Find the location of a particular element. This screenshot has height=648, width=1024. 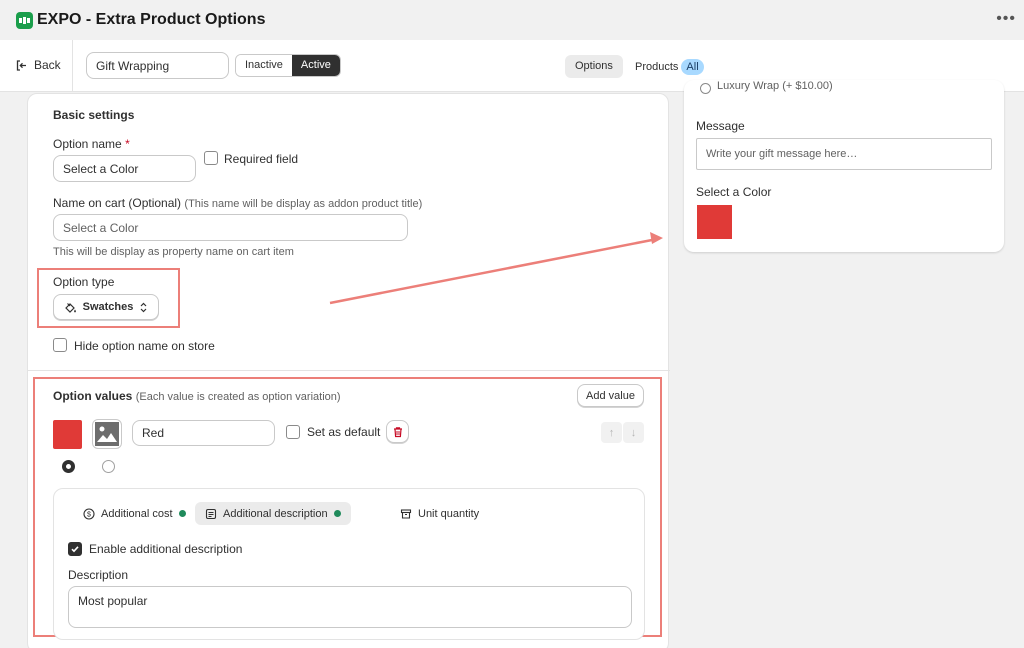

move-up-icon: ↑ is located at coordinates (611, 432).